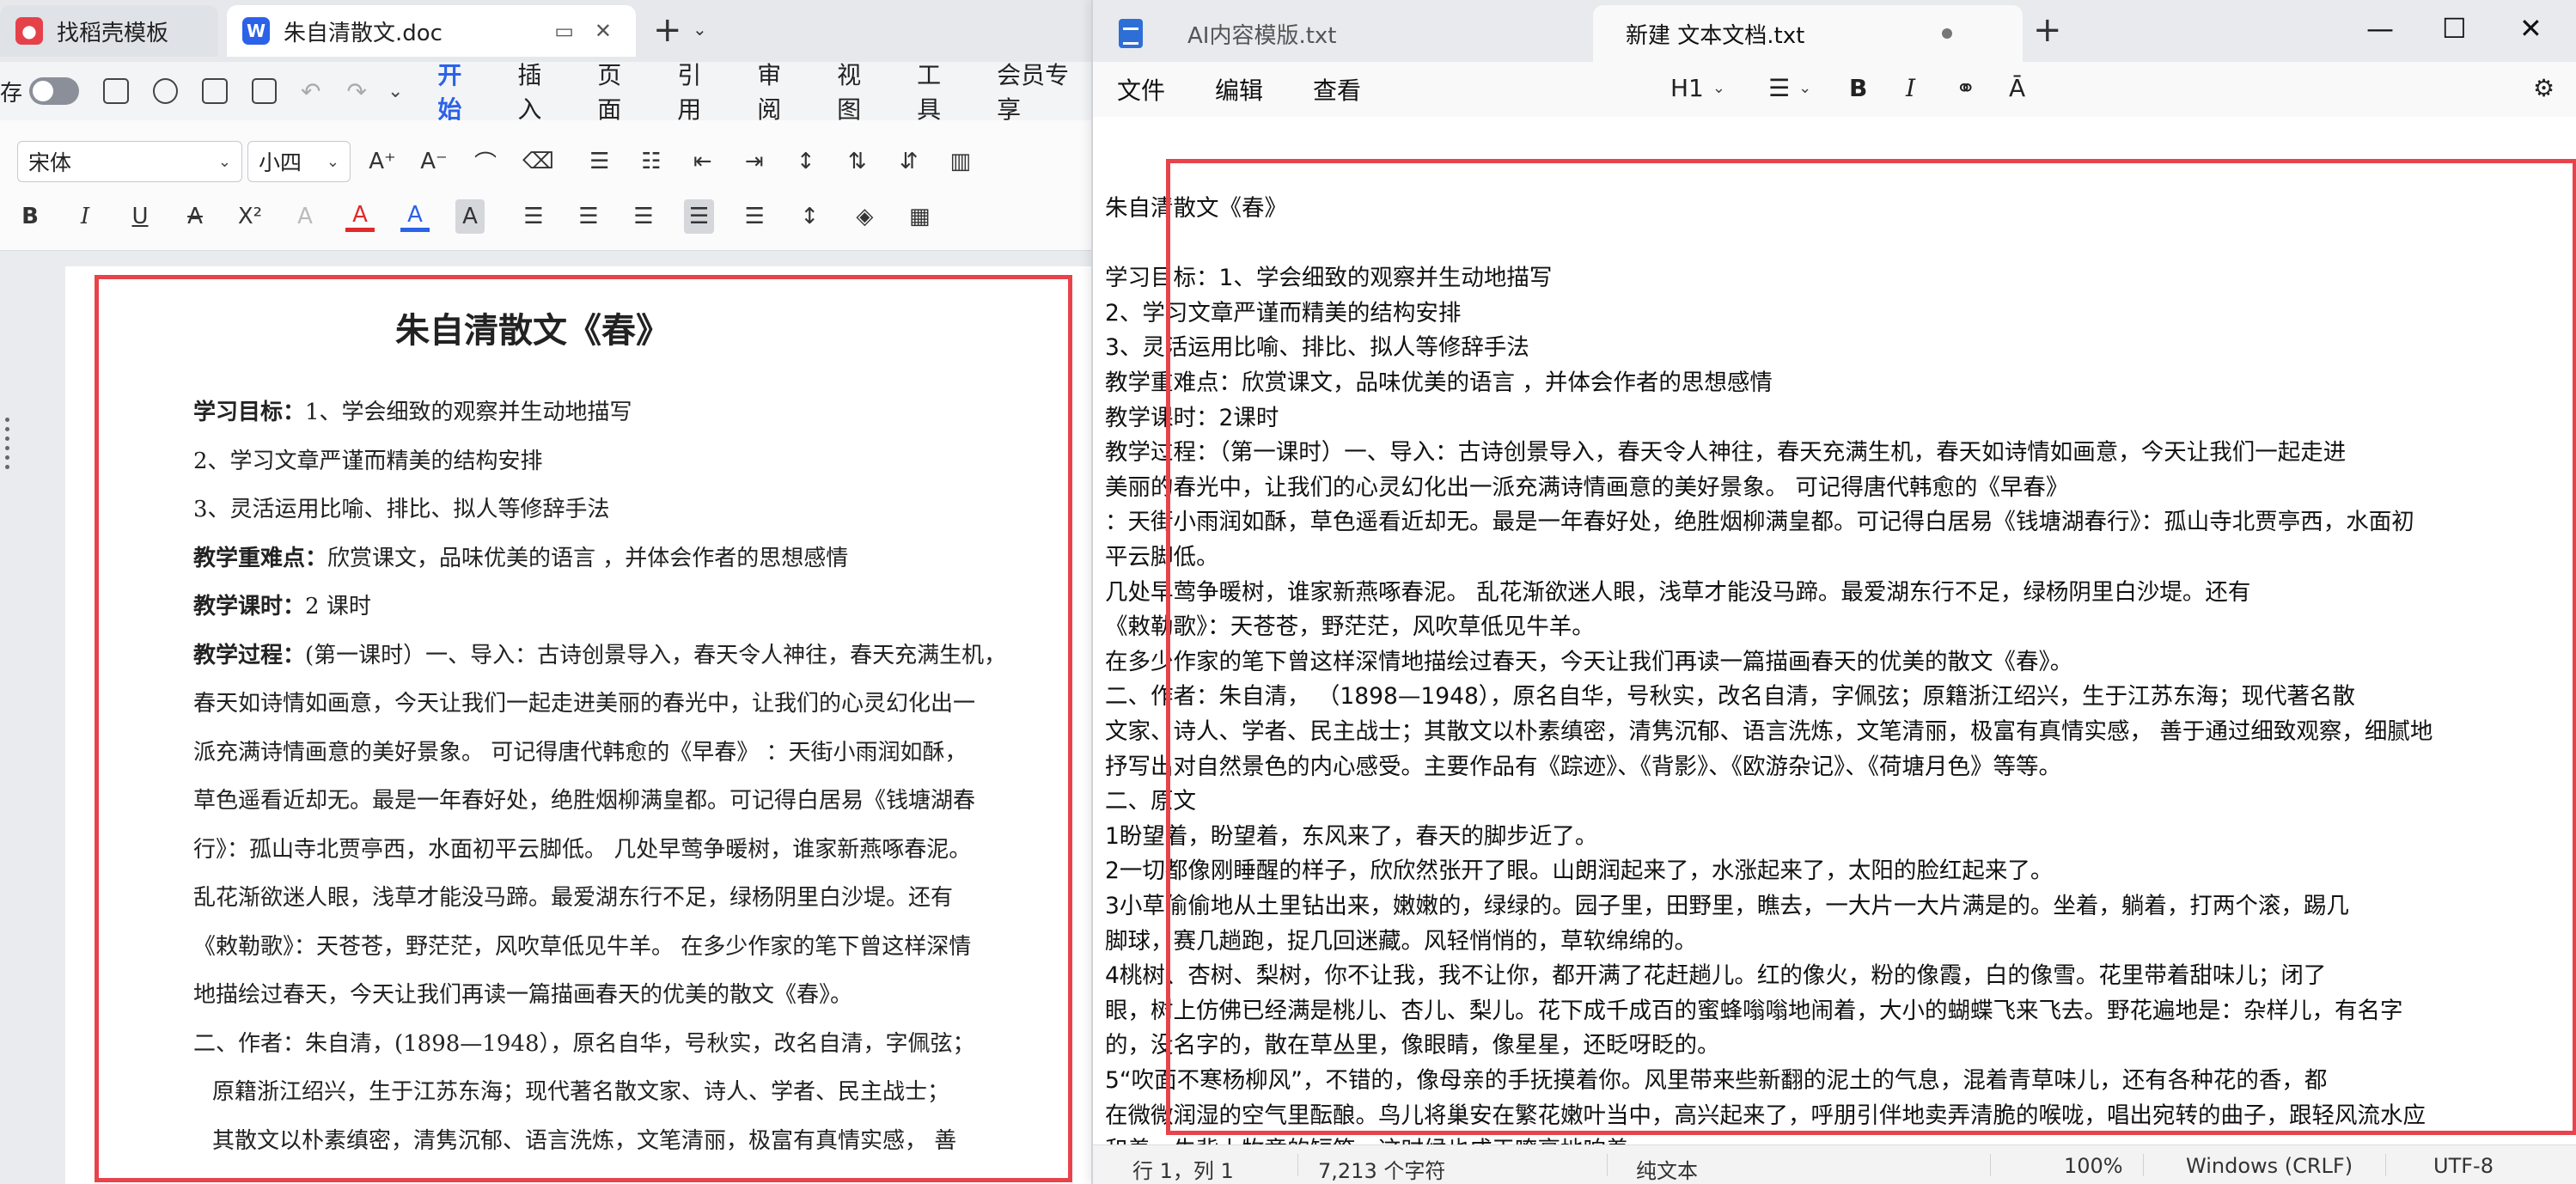 The width and height of the screenshot is (2576, 1184). Describe the element at coordinates (2093, 1166) in the screenshot. I see `zoom-level: 100%` at that location.